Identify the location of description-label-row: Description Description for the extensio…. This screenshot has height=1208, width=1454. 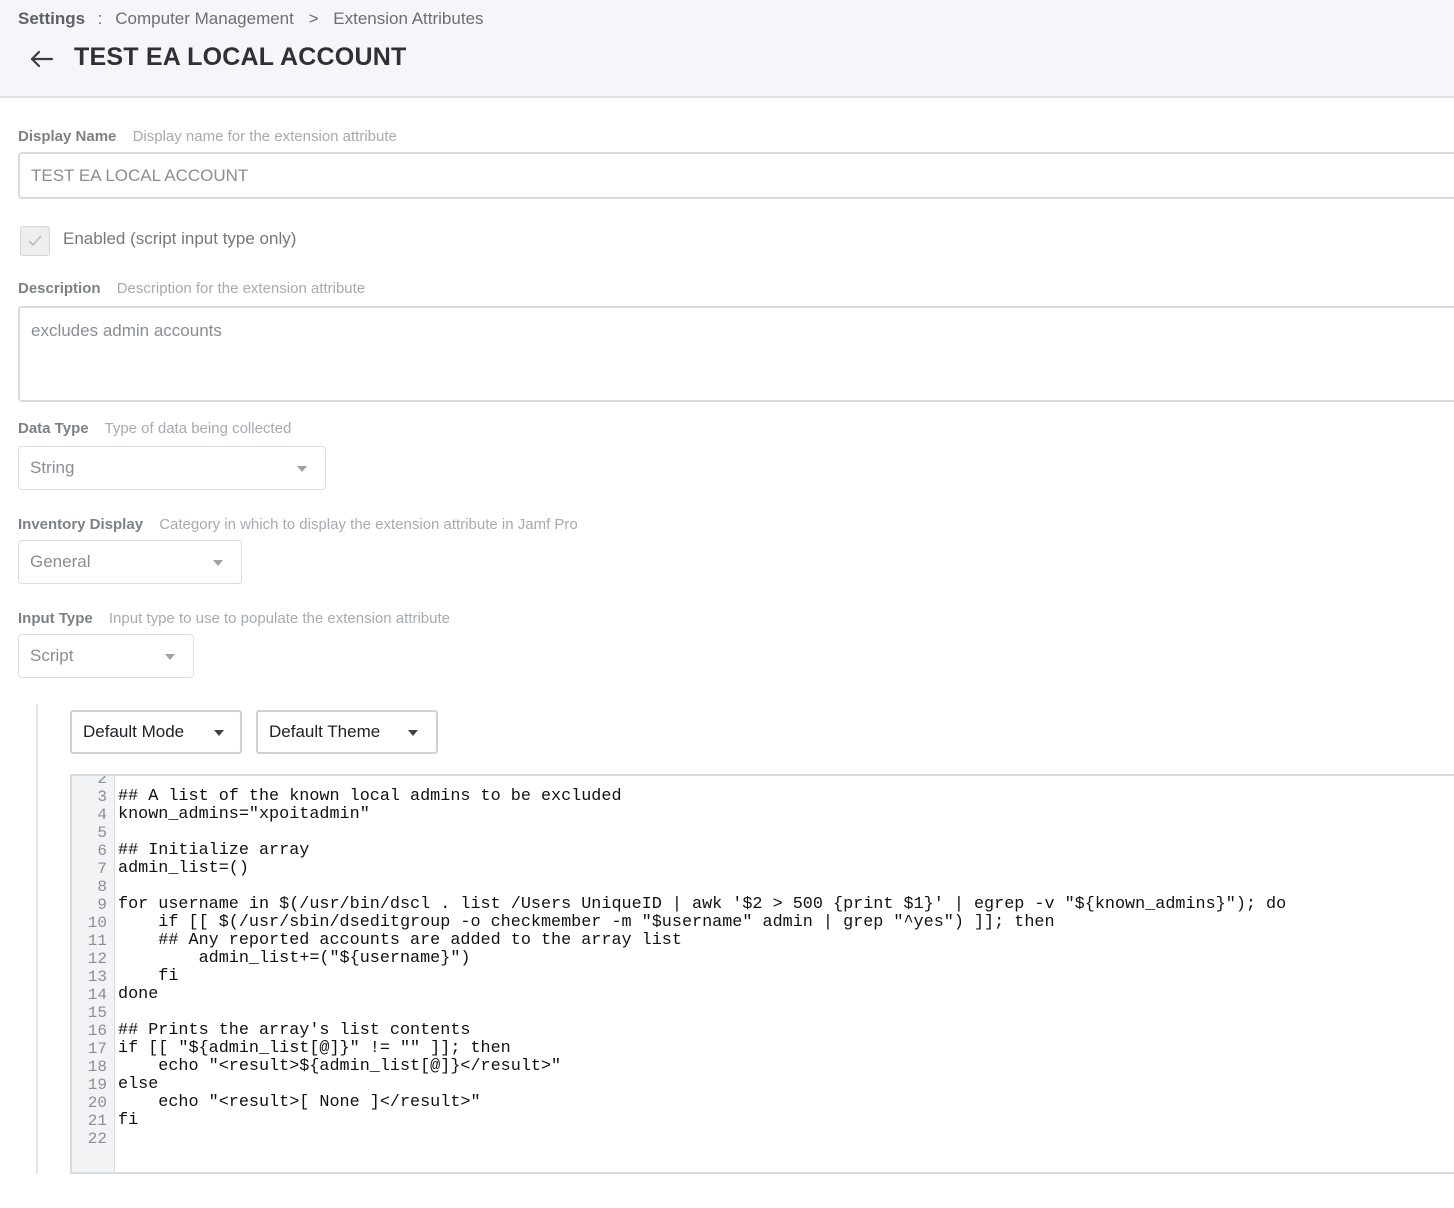
(191, 288).